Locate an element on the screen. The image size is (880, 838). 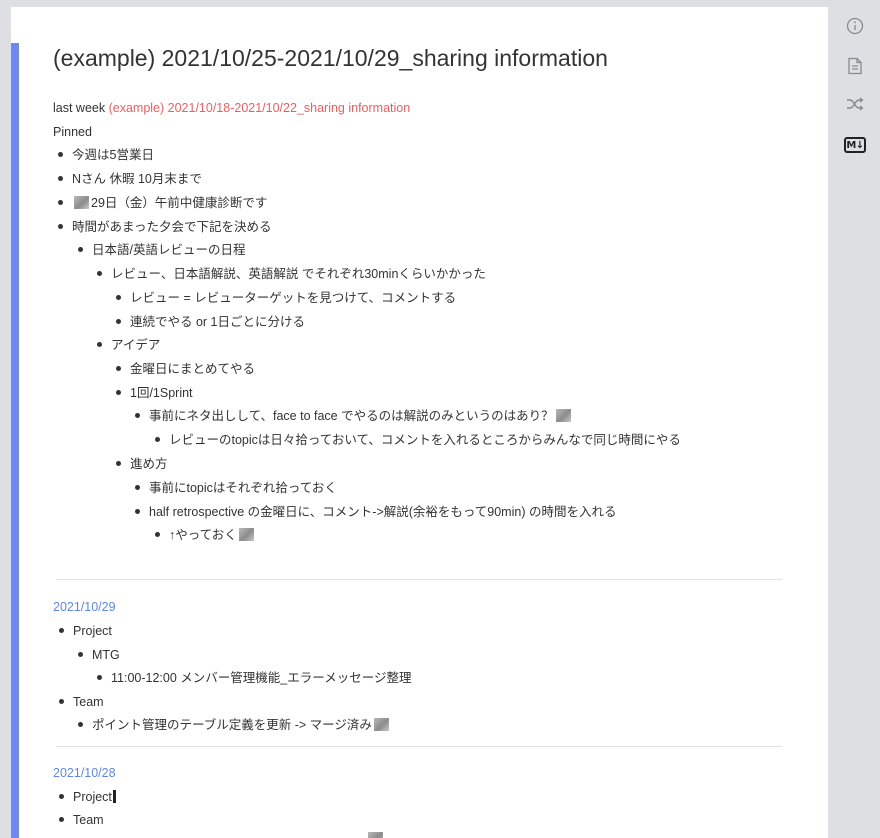
list-item-text: 金曜日にまとめてやる is located at coordinates (193, 369).